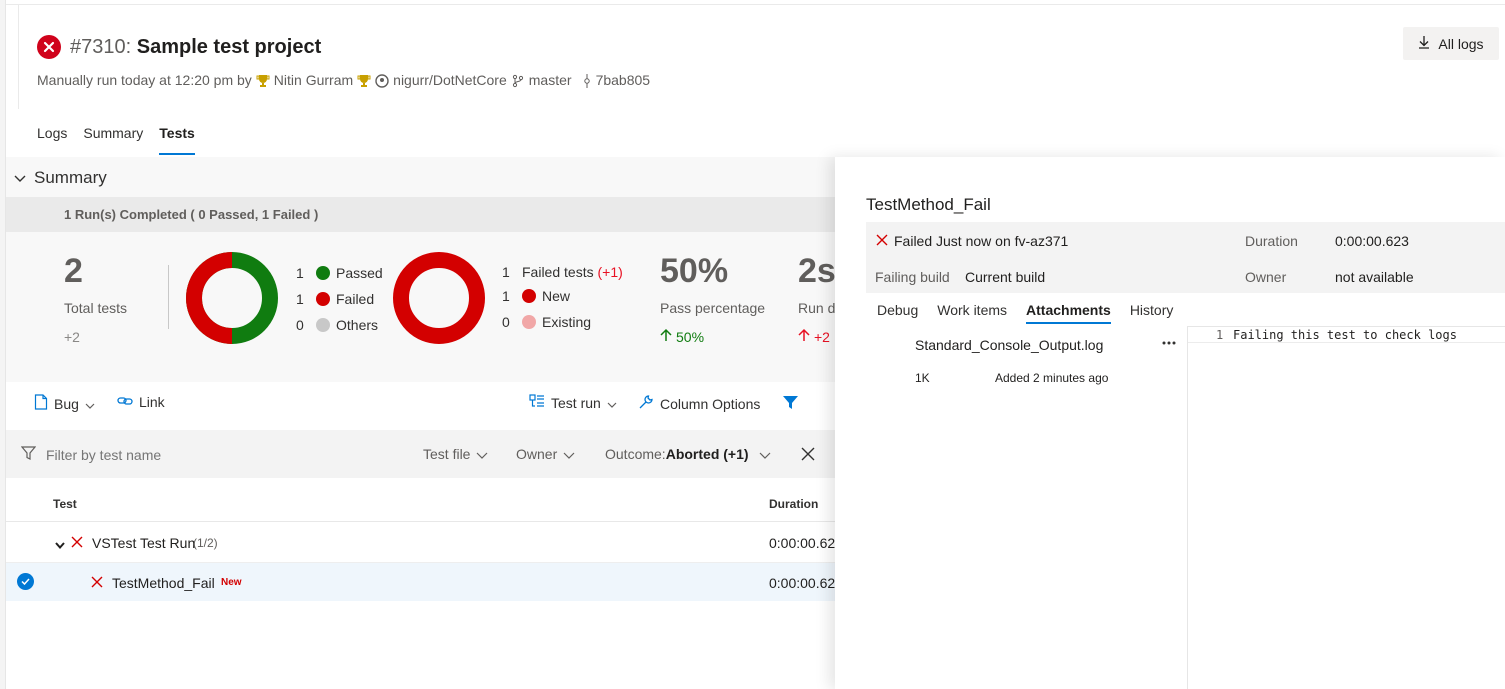 The width and height of the screenshot is (1505, 689). Describe the element at coordinates (65, 504) in the screenshot. I see `col-test-header: Test` at that location.